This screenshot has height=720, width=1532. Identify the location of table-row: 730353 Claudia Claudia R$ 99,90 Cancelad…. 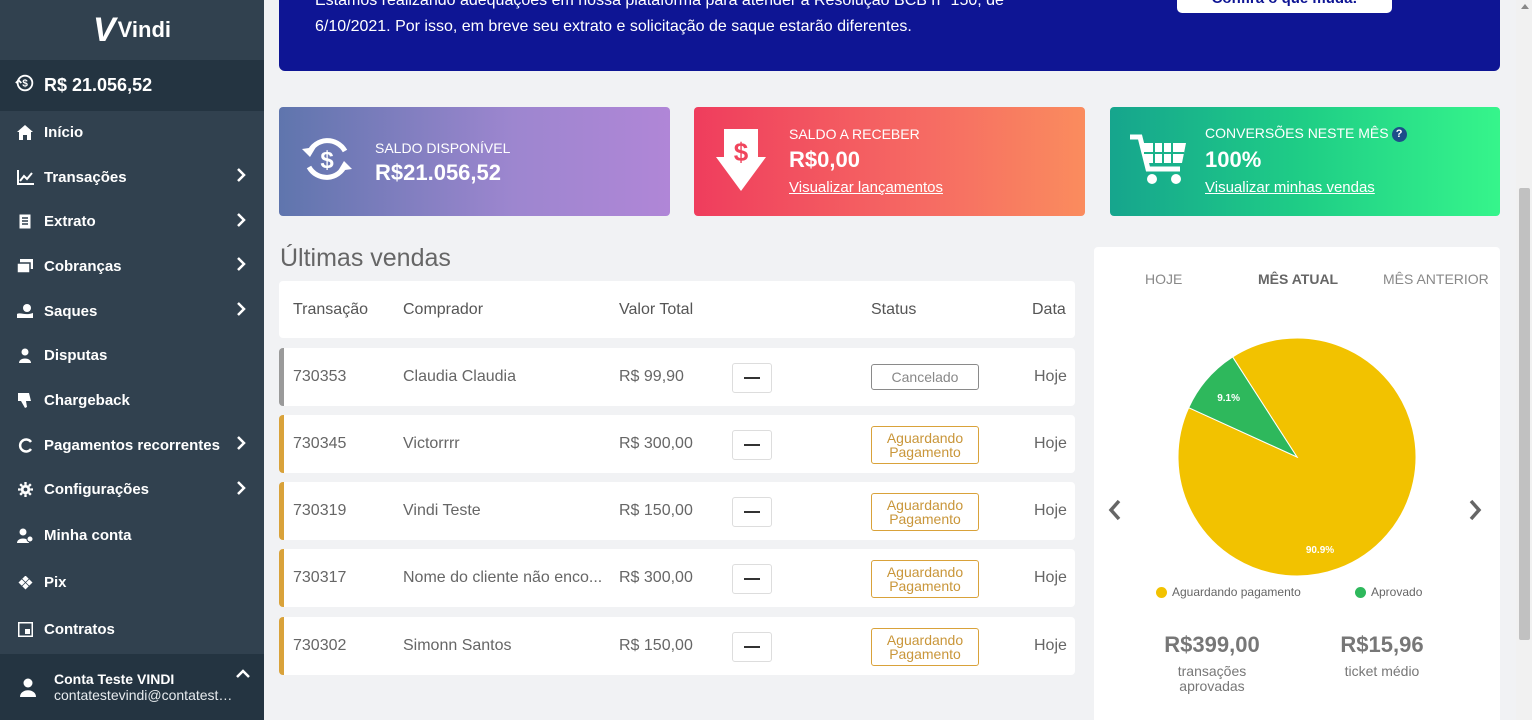
(677, 377).